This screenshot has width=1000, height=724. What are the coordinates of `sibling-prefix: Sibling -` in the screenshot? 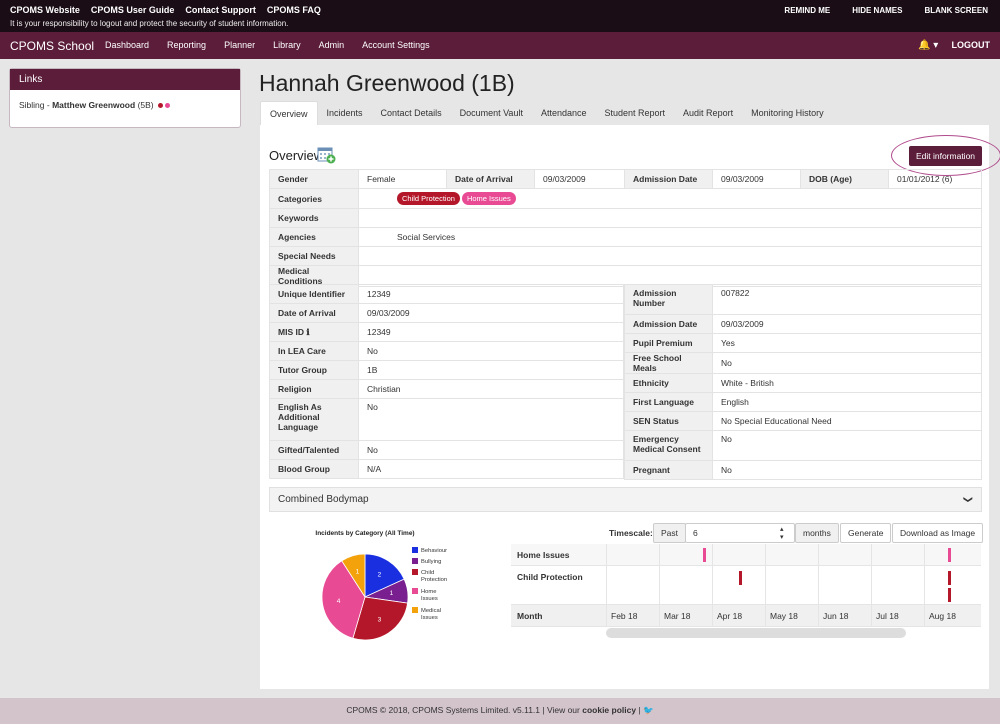 It's located at (36, 105).